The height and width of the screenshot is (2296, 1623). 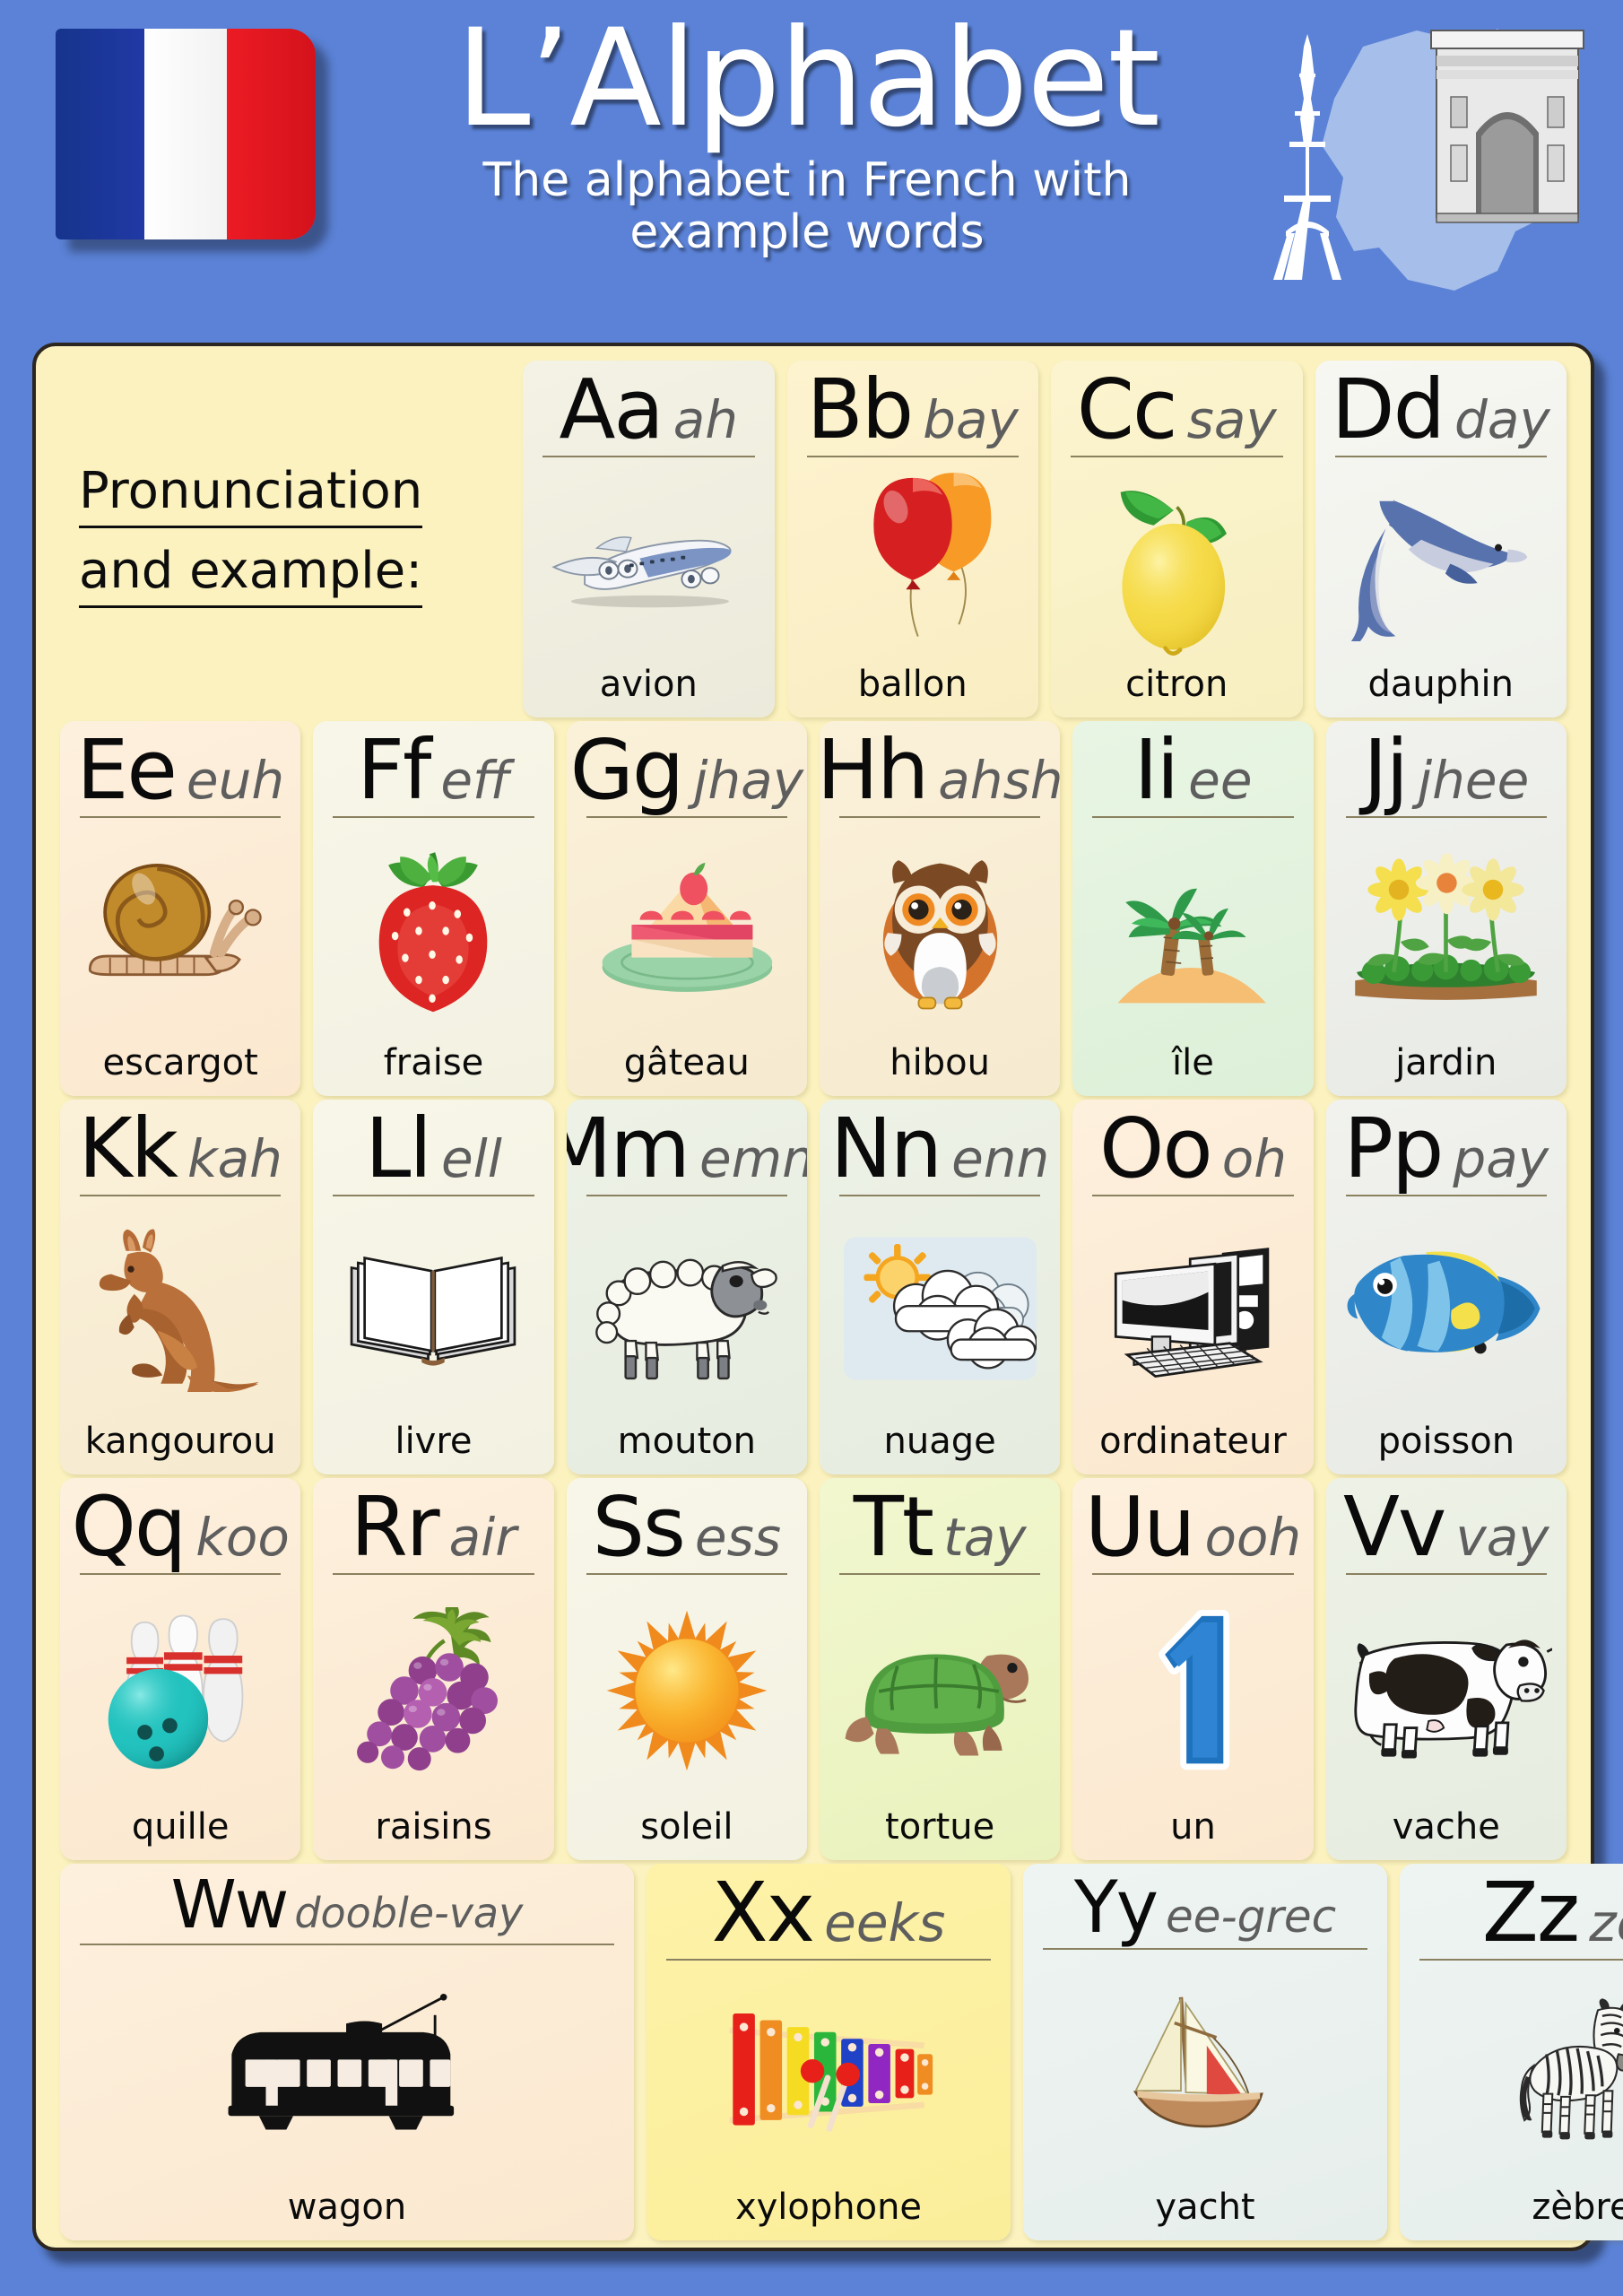 I want to click on letter-pair: Ll, so click(x=398, y=1148).